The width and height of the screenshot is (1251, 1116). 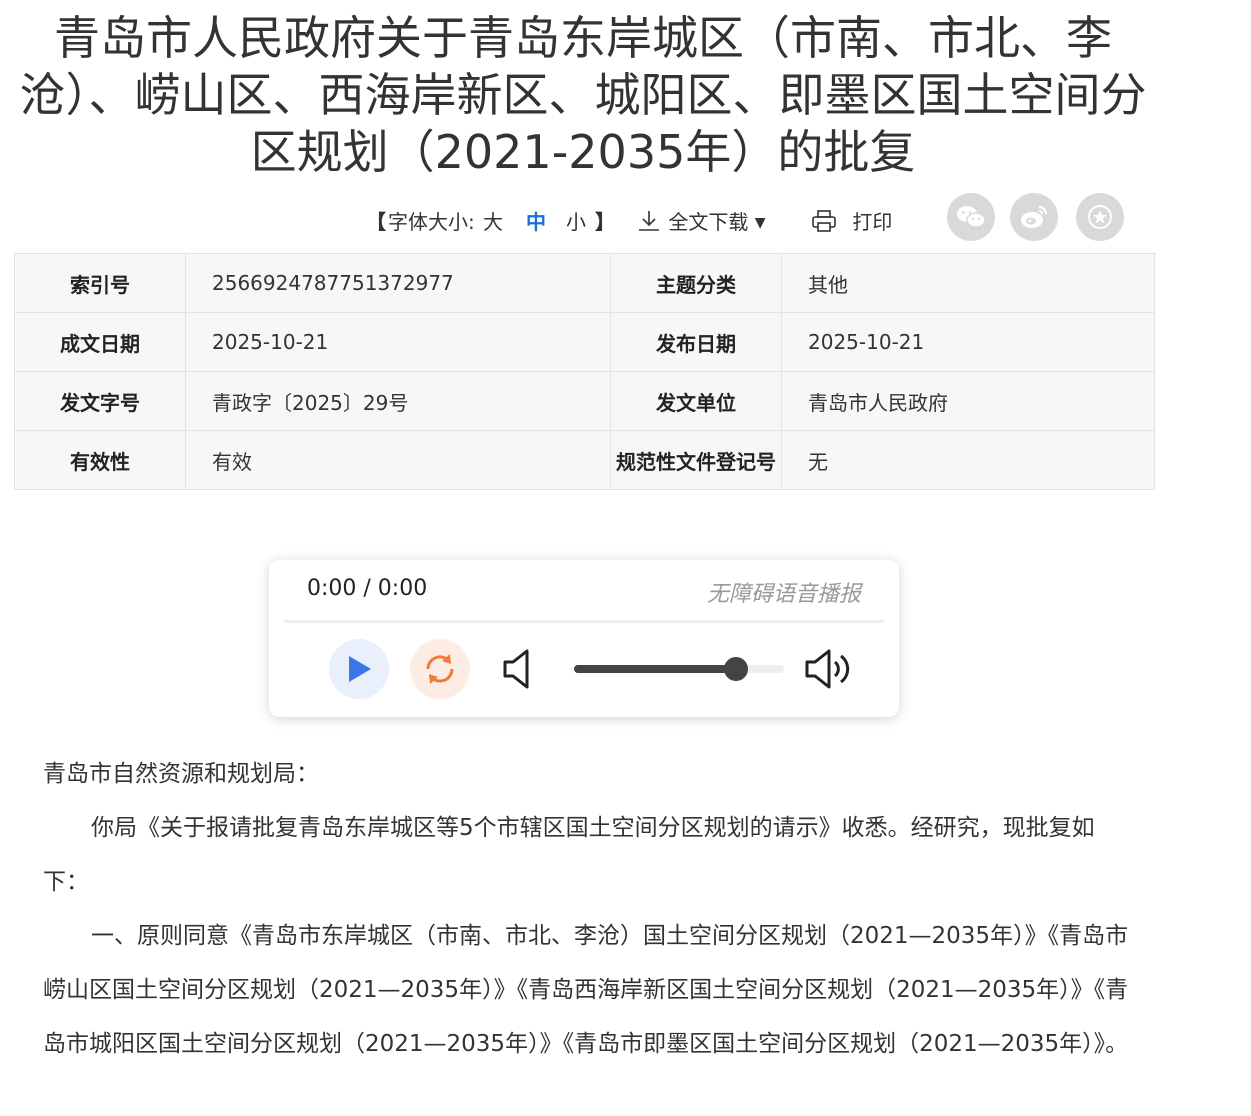 What do you see at coordinates (783, 594) in the screenshot?
I see `accessibility-voice-label: 无障碍语音播报` at bounding box center [783, 594].